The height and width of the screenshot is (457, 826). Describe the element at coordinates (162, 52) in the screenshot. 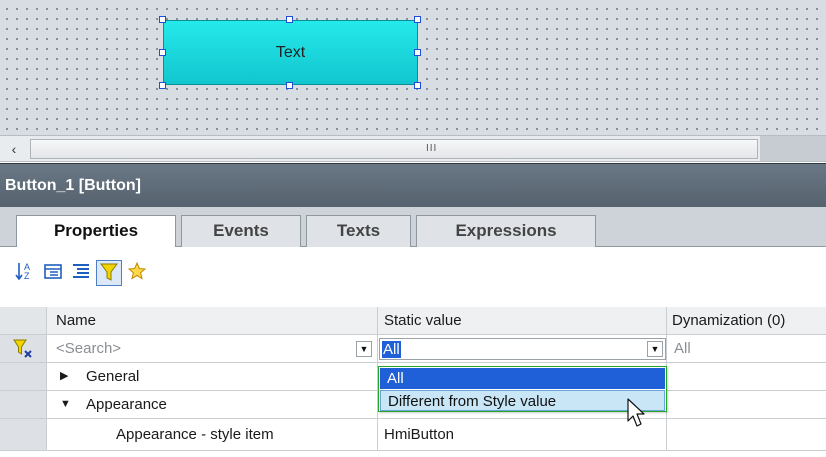

I see `resize-handle-left` at that location.